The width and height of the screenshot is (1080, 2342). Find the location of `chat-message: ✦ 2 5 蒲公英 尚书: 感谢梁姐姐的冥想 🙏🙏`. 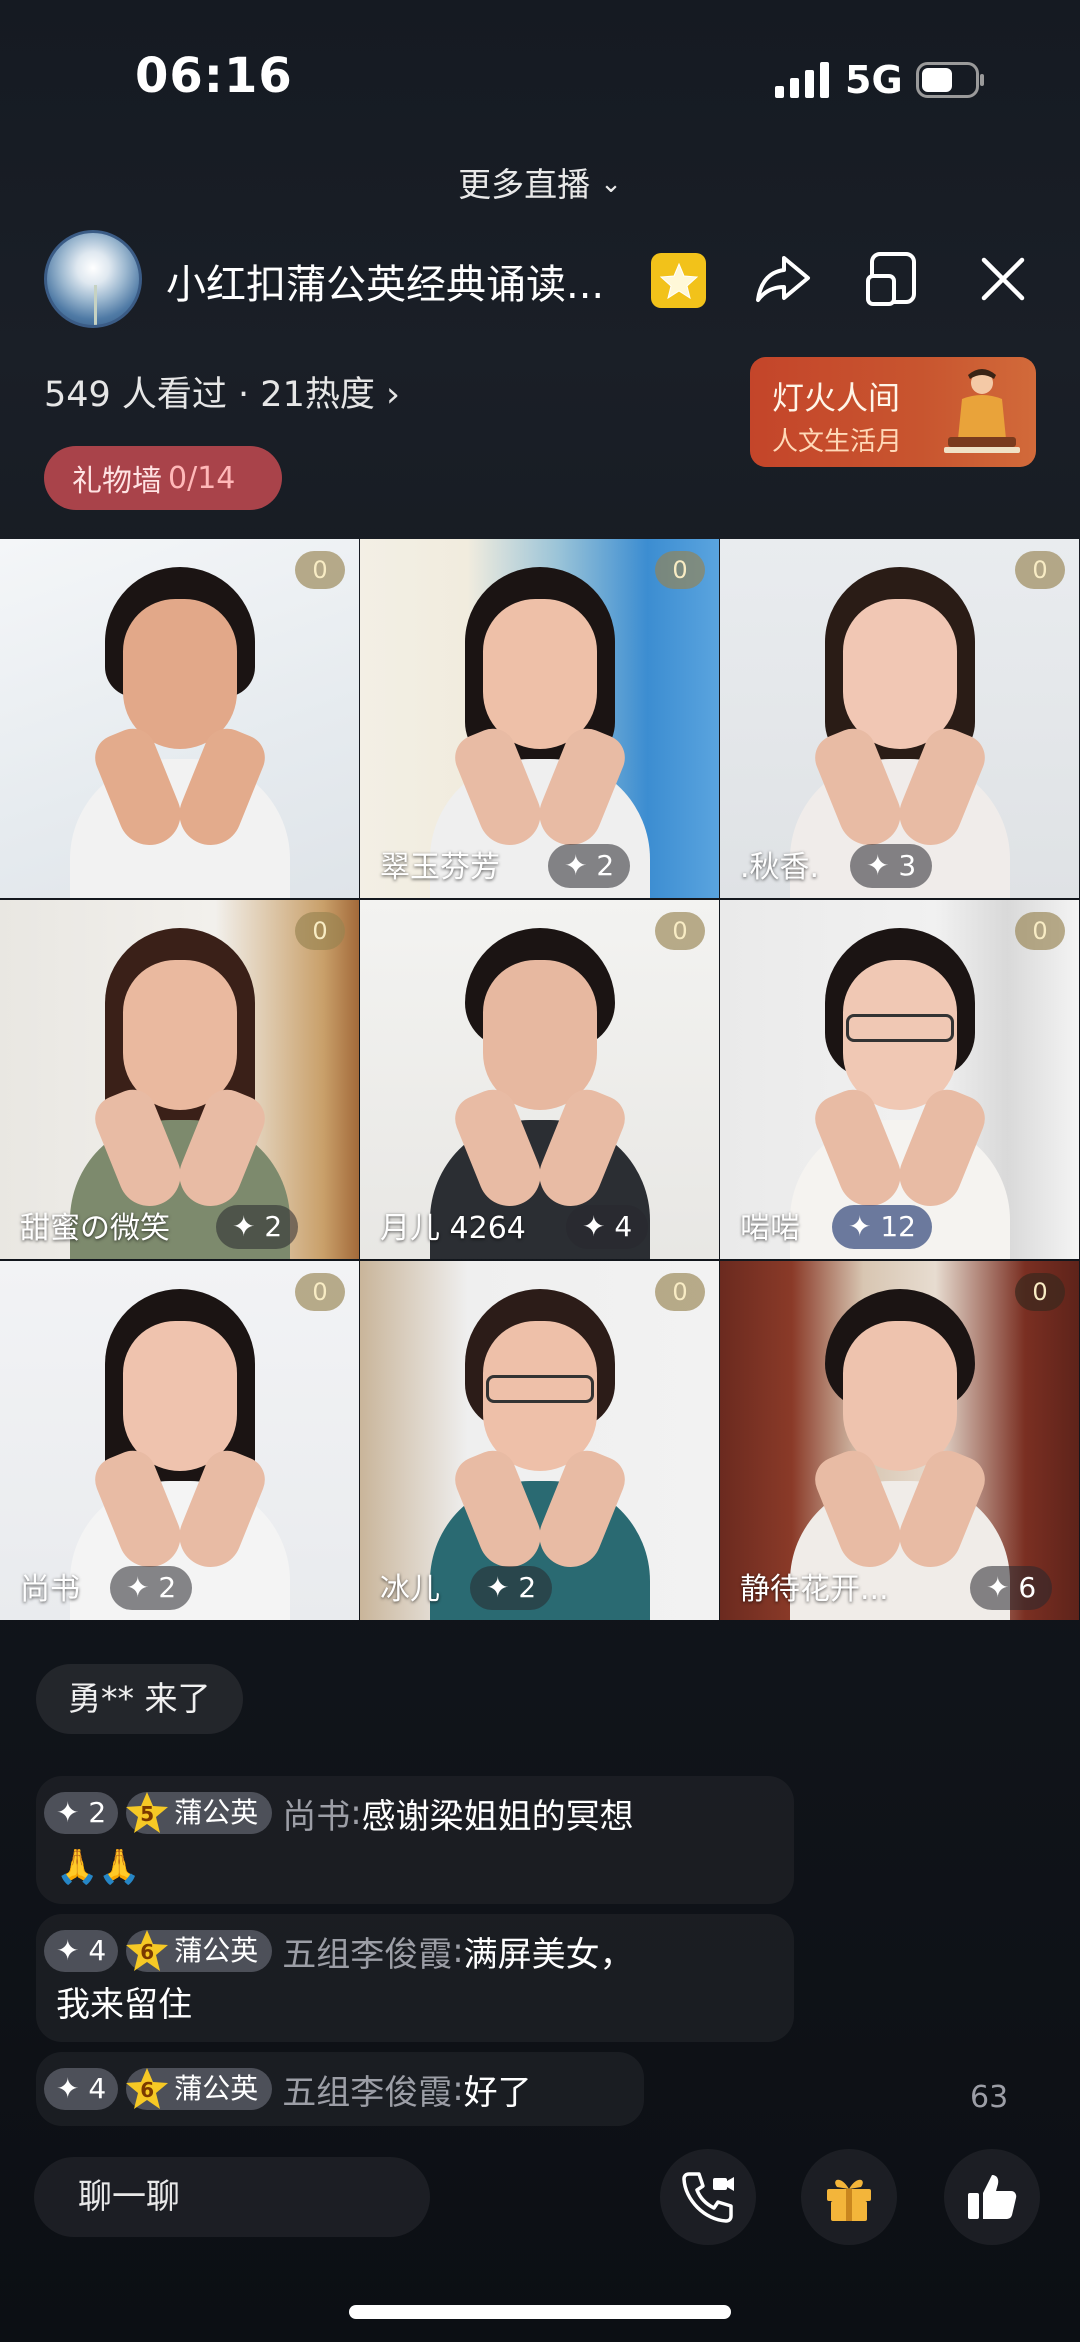

chat-message: ✦ 2 5 蒲公英 尚书: 感谢梁姐姐的冥想 🙏🙏 is located at coordinates (415, 1840).